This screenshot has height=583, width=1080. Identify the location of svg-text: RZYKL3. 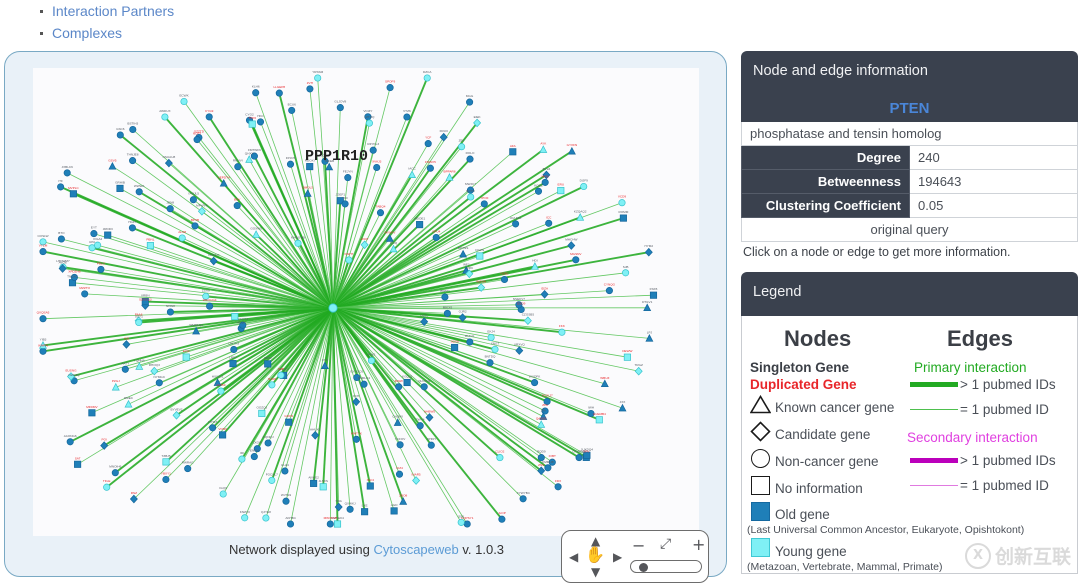
(373, 144).